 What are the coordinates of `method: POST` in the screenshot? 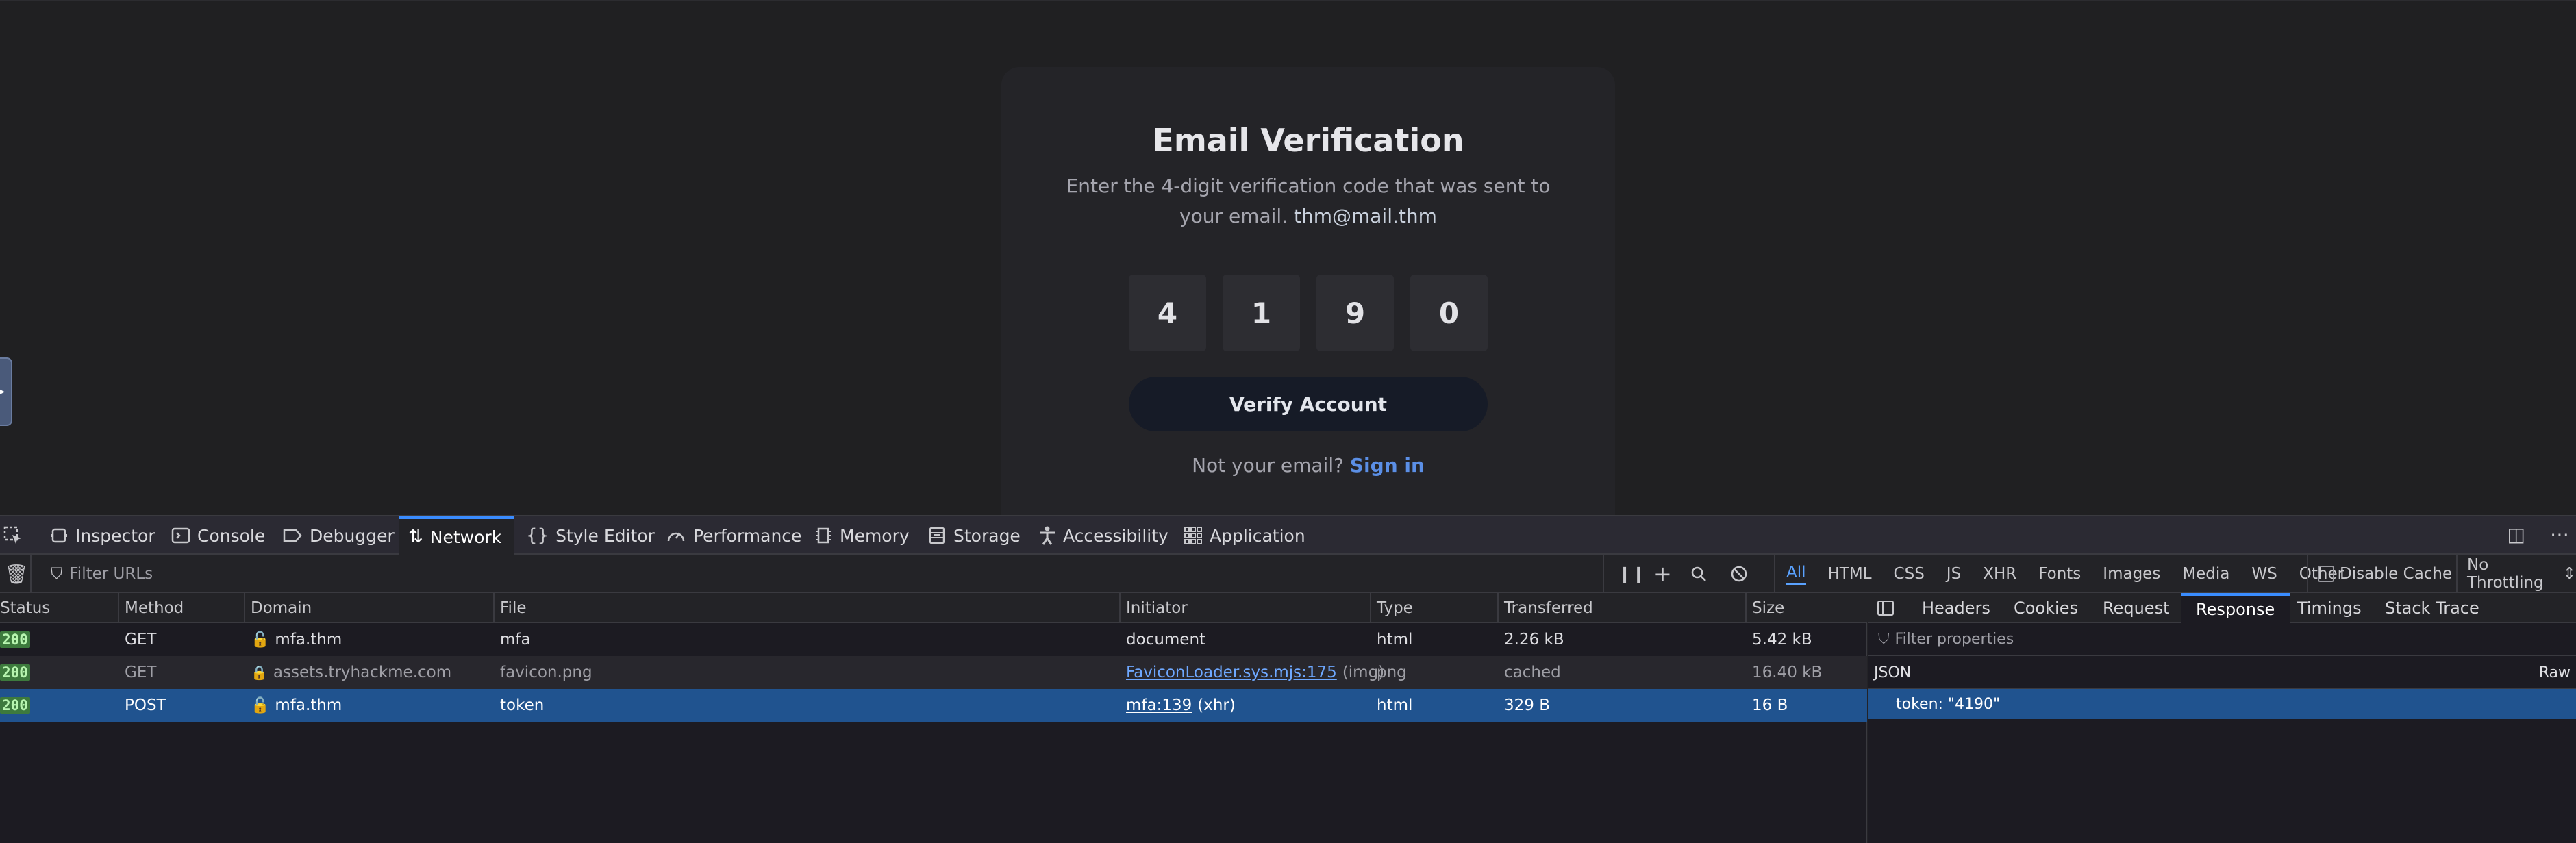 It's located at (145, 705).